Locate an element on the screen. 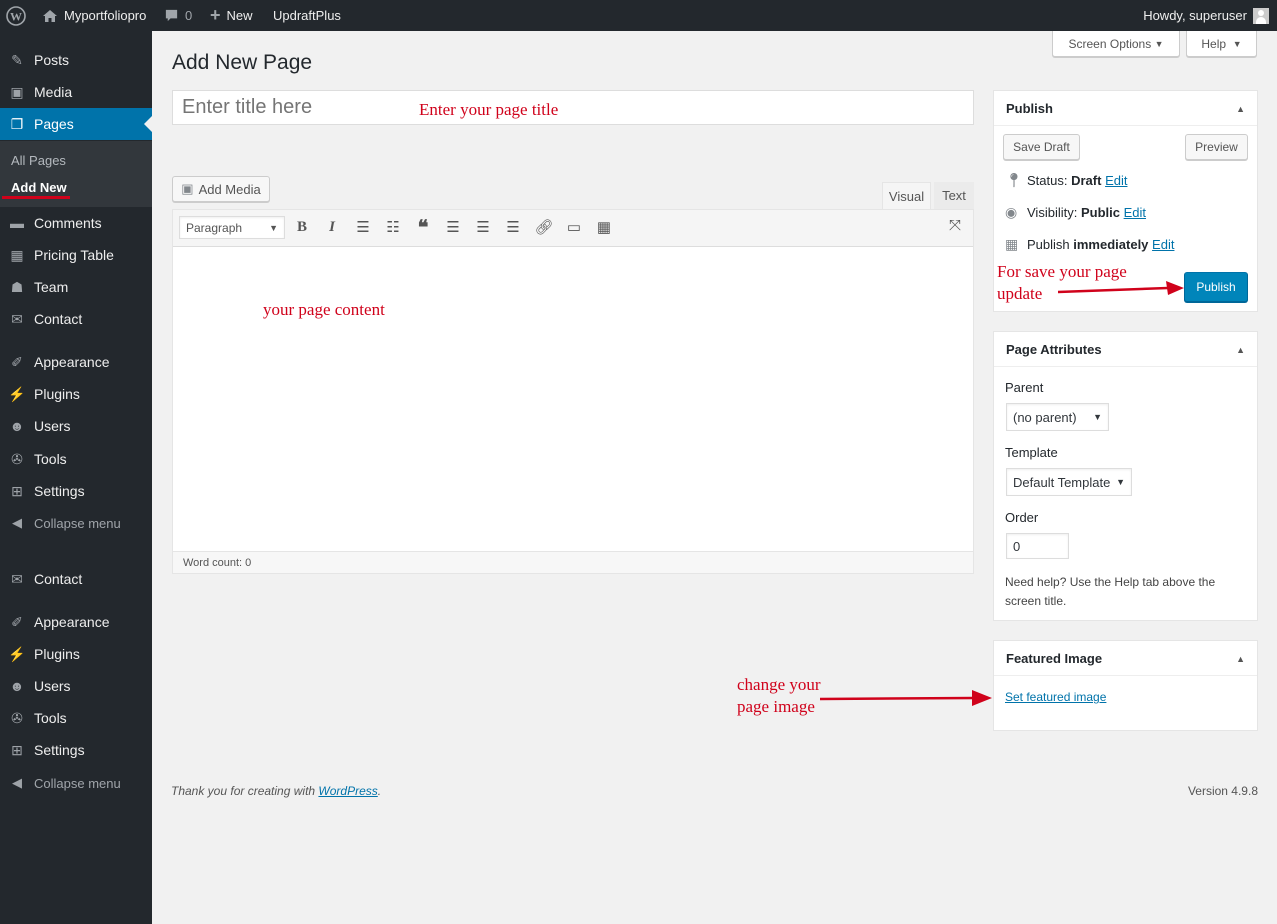  numbered-list-icon: ☷ is located at coordinates (393, 227).